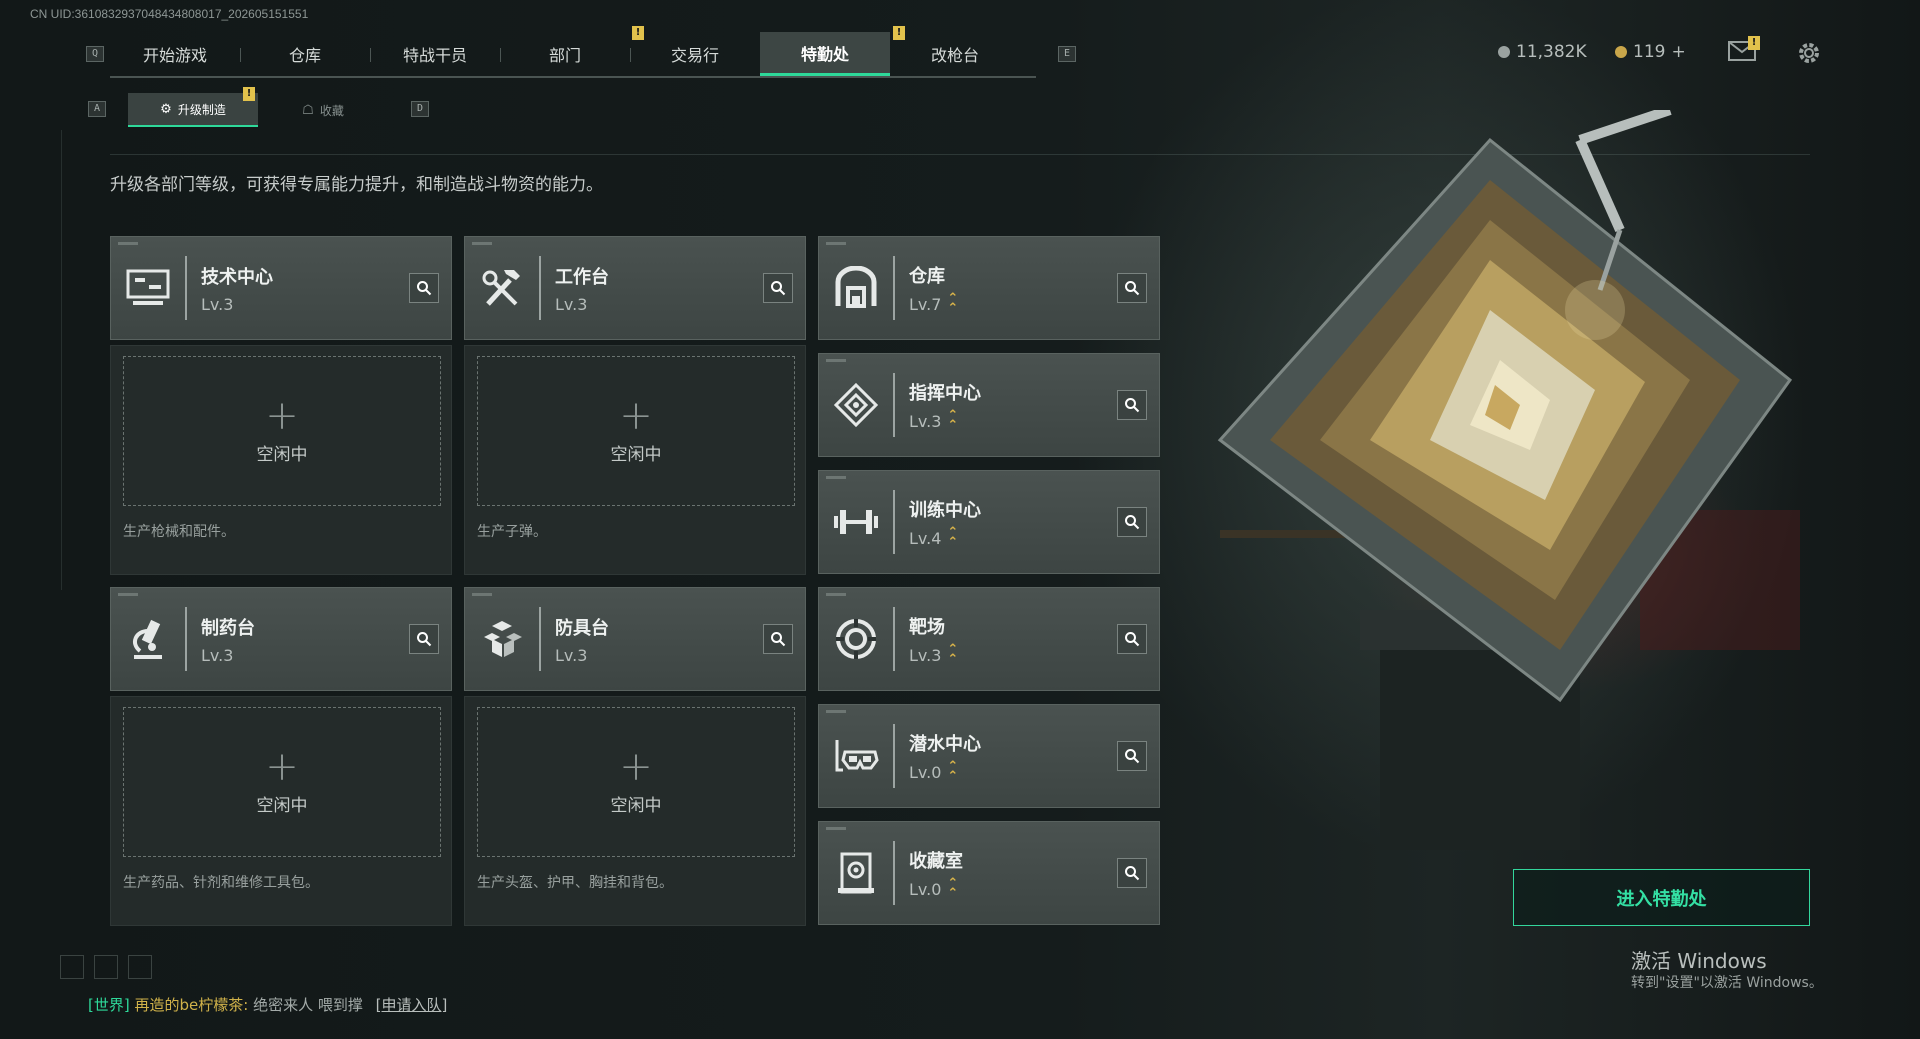  What do you see at coordinates (228, 628) in the screenshot?
I see `facility-name: 制药台` at bounding box center [228, 628].